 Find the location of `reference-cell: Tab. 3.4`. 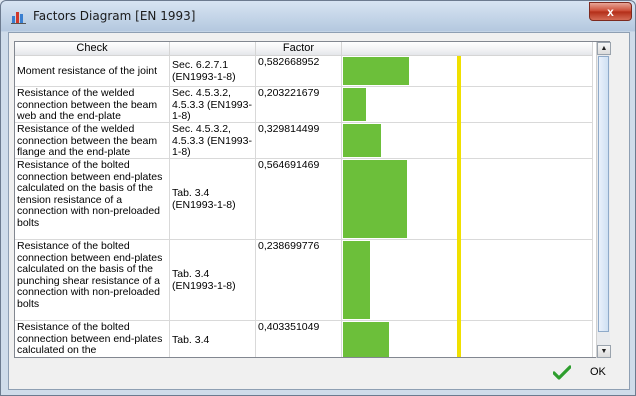

reference-cell: Tab. 3.4 is located at coordinates (213, 339).